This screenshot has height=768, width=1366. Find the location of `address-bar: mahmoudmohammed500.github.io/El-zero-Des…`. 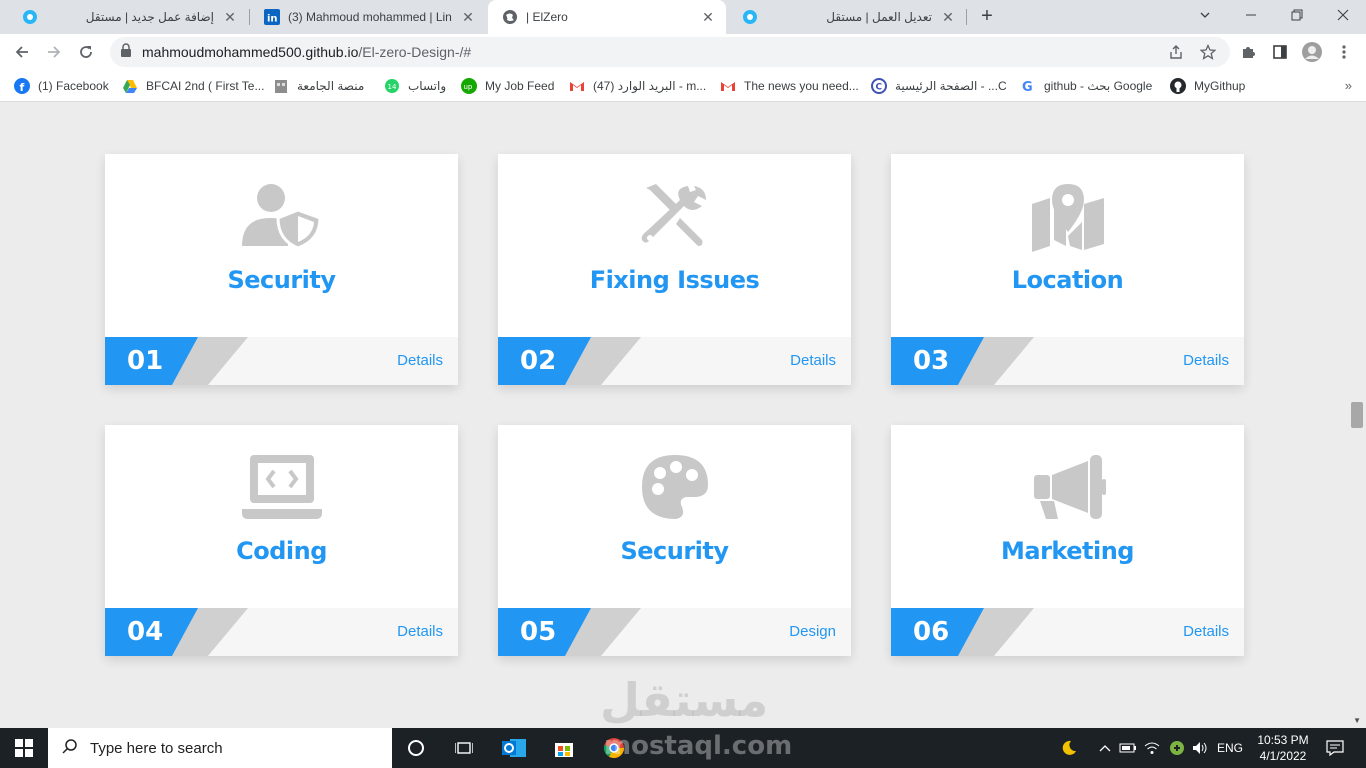

address-bar: mahmoudmohammed500.github.io/El-zero-Des… is located at coordinates (670, 52).